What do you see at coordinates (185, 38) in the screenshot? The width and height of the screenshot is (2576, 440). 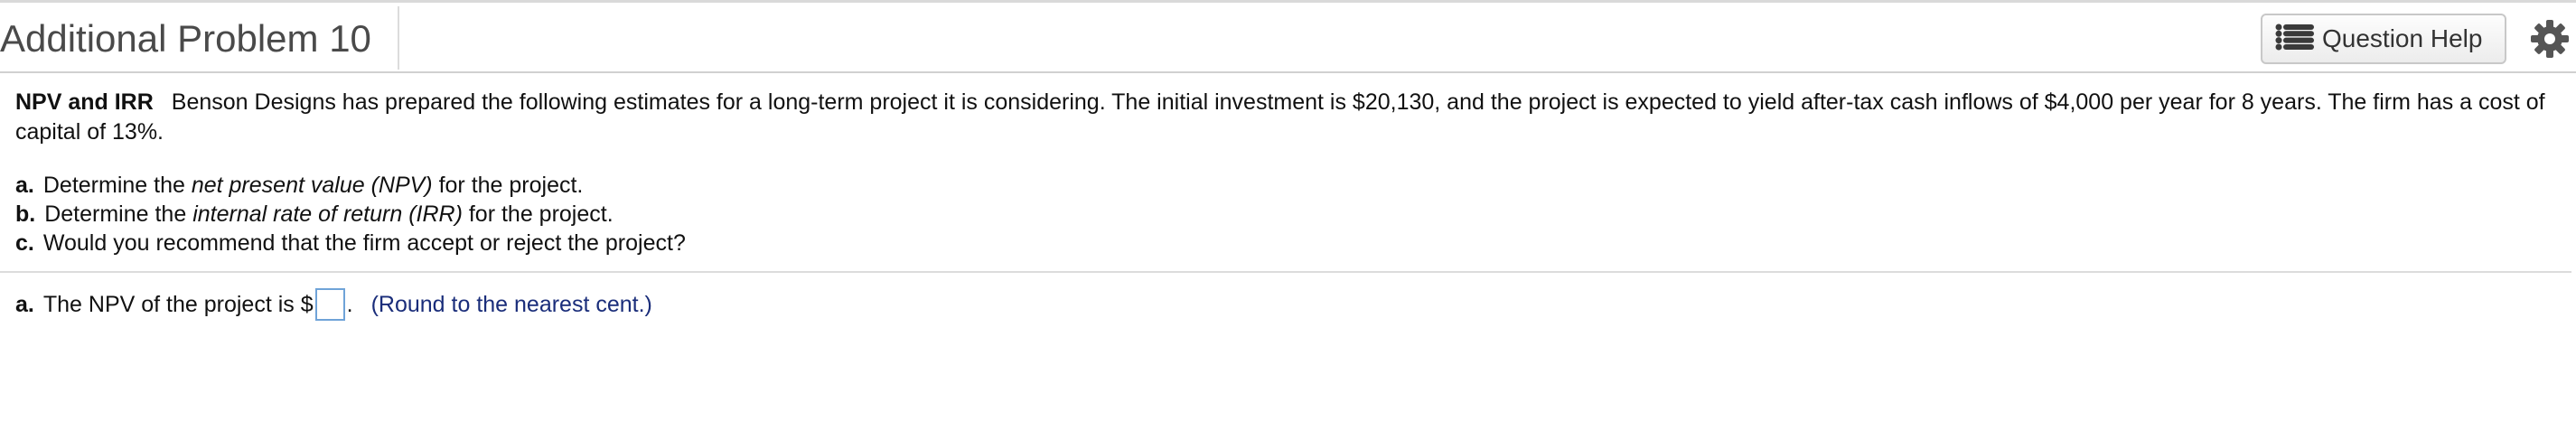 I see `page-title: Additional Problem 10` at bounding box center [185, 38].